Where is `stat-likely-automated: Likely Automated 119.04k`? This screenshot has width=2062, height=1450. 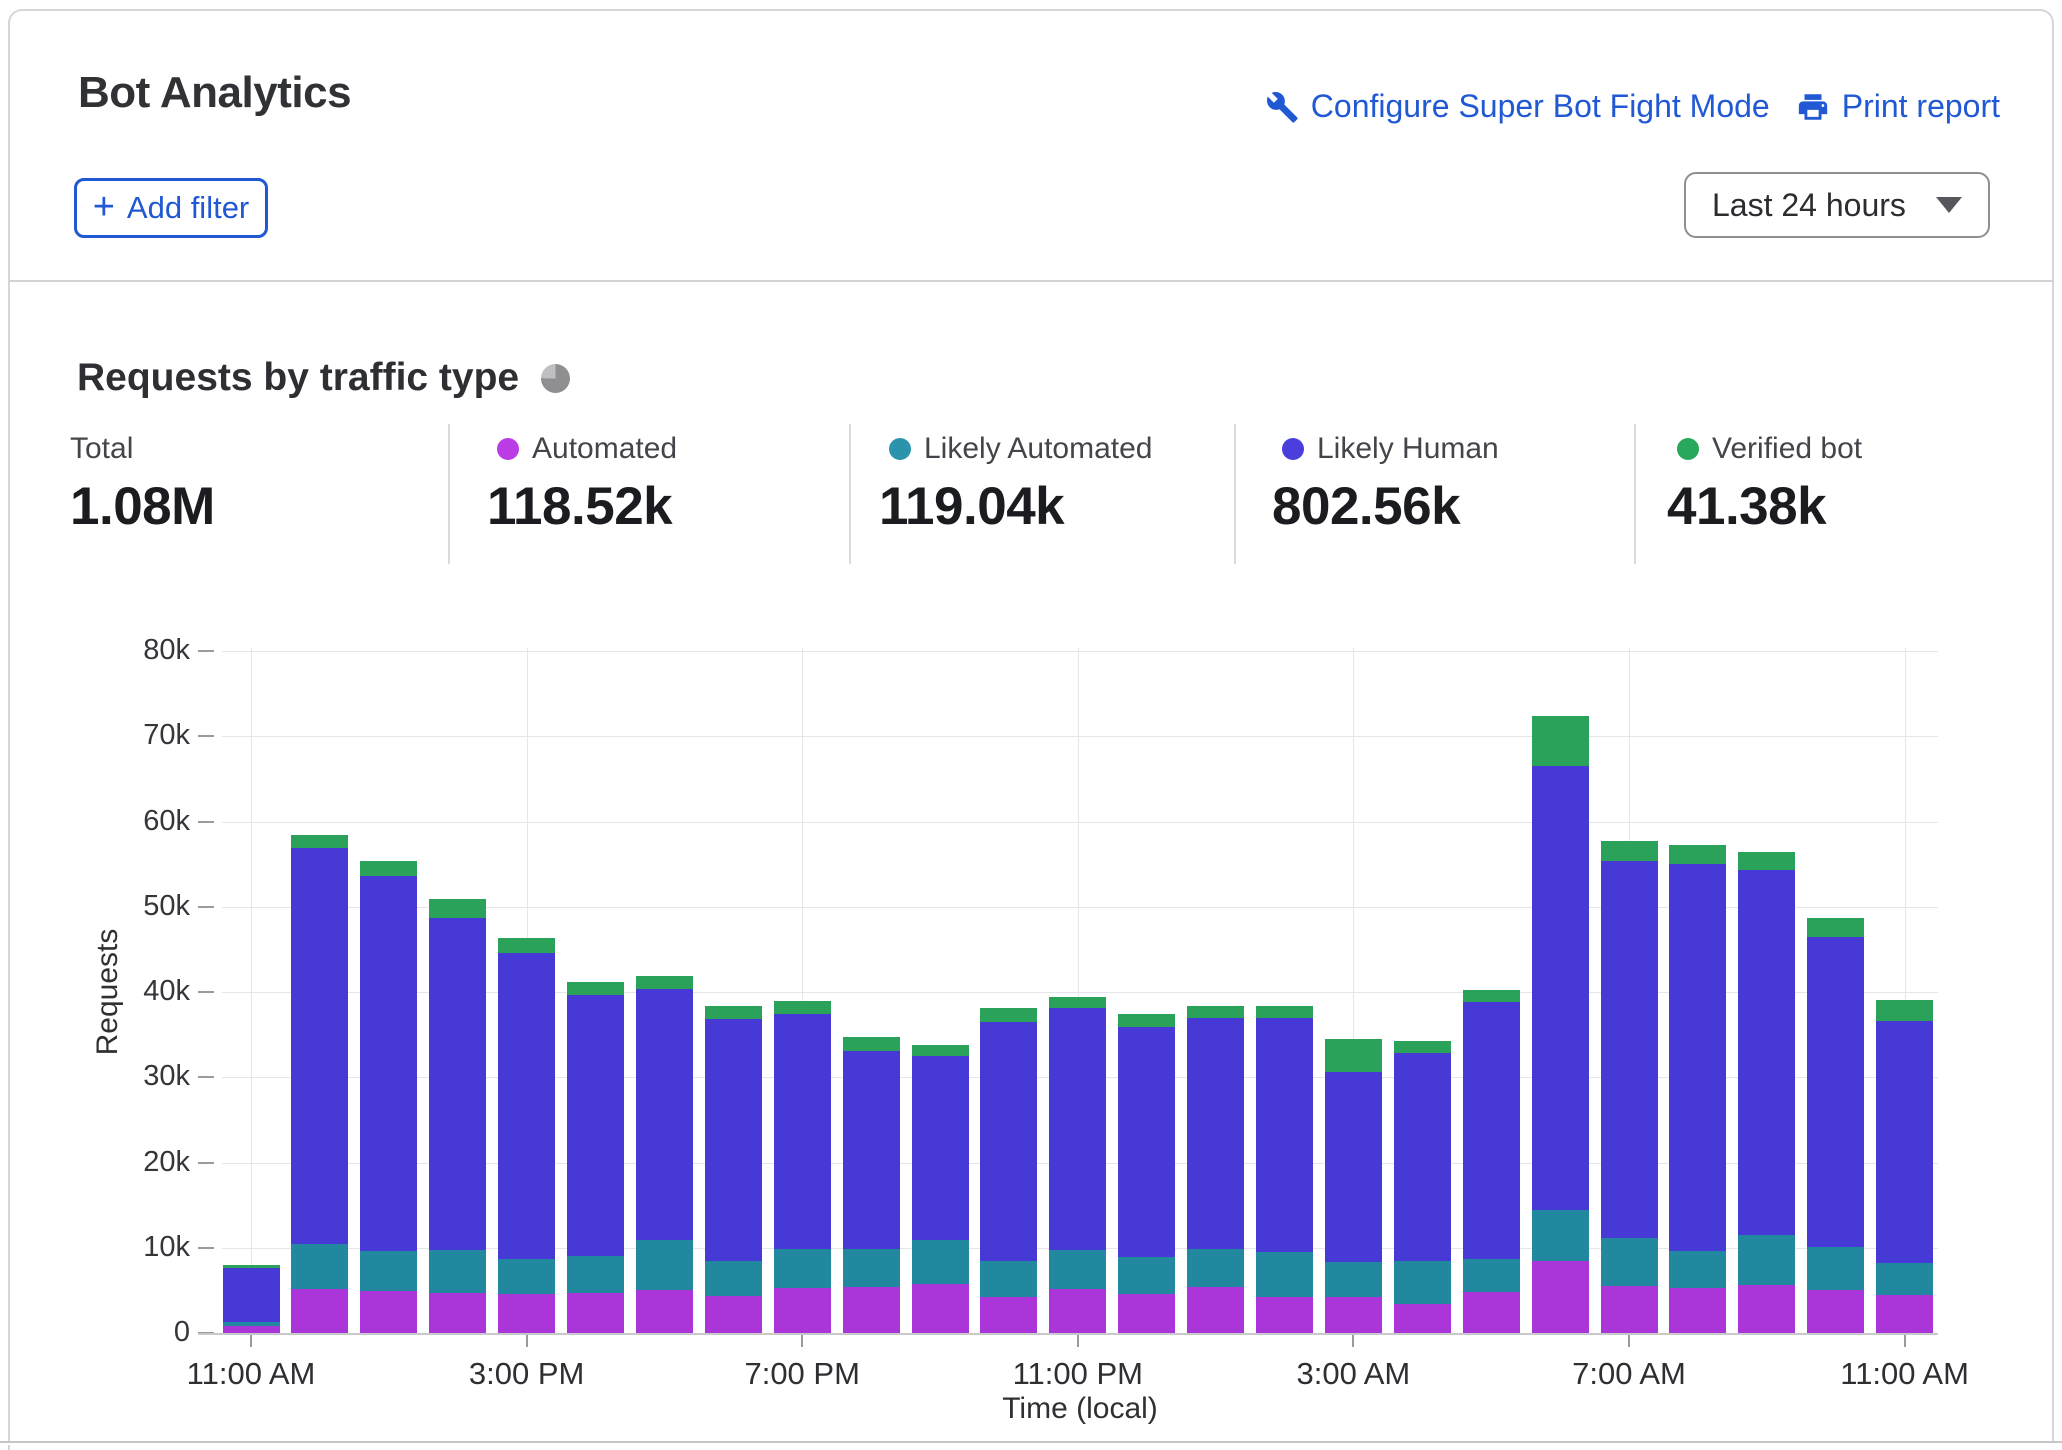
stat-likely-automated: Likely Automated 119.04k is located at coordinates (1015, 484).